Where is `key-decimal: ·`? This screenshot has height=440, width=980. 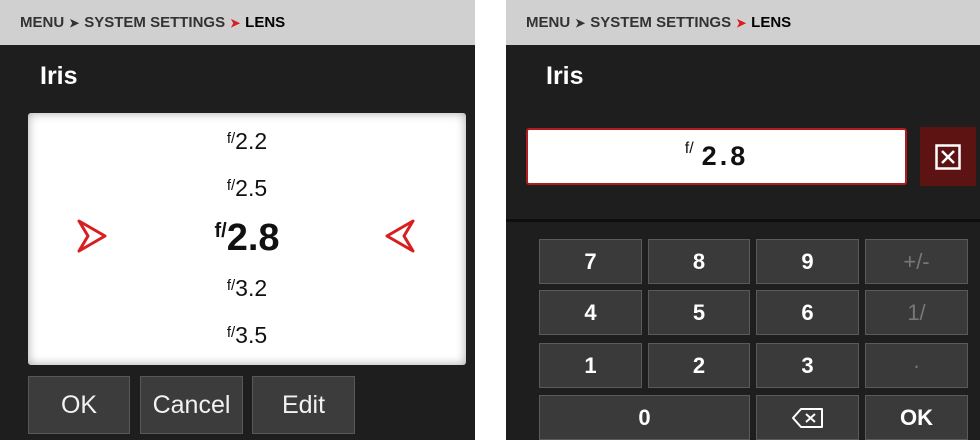
key-decimal: · is located at coordinates (916, 365).